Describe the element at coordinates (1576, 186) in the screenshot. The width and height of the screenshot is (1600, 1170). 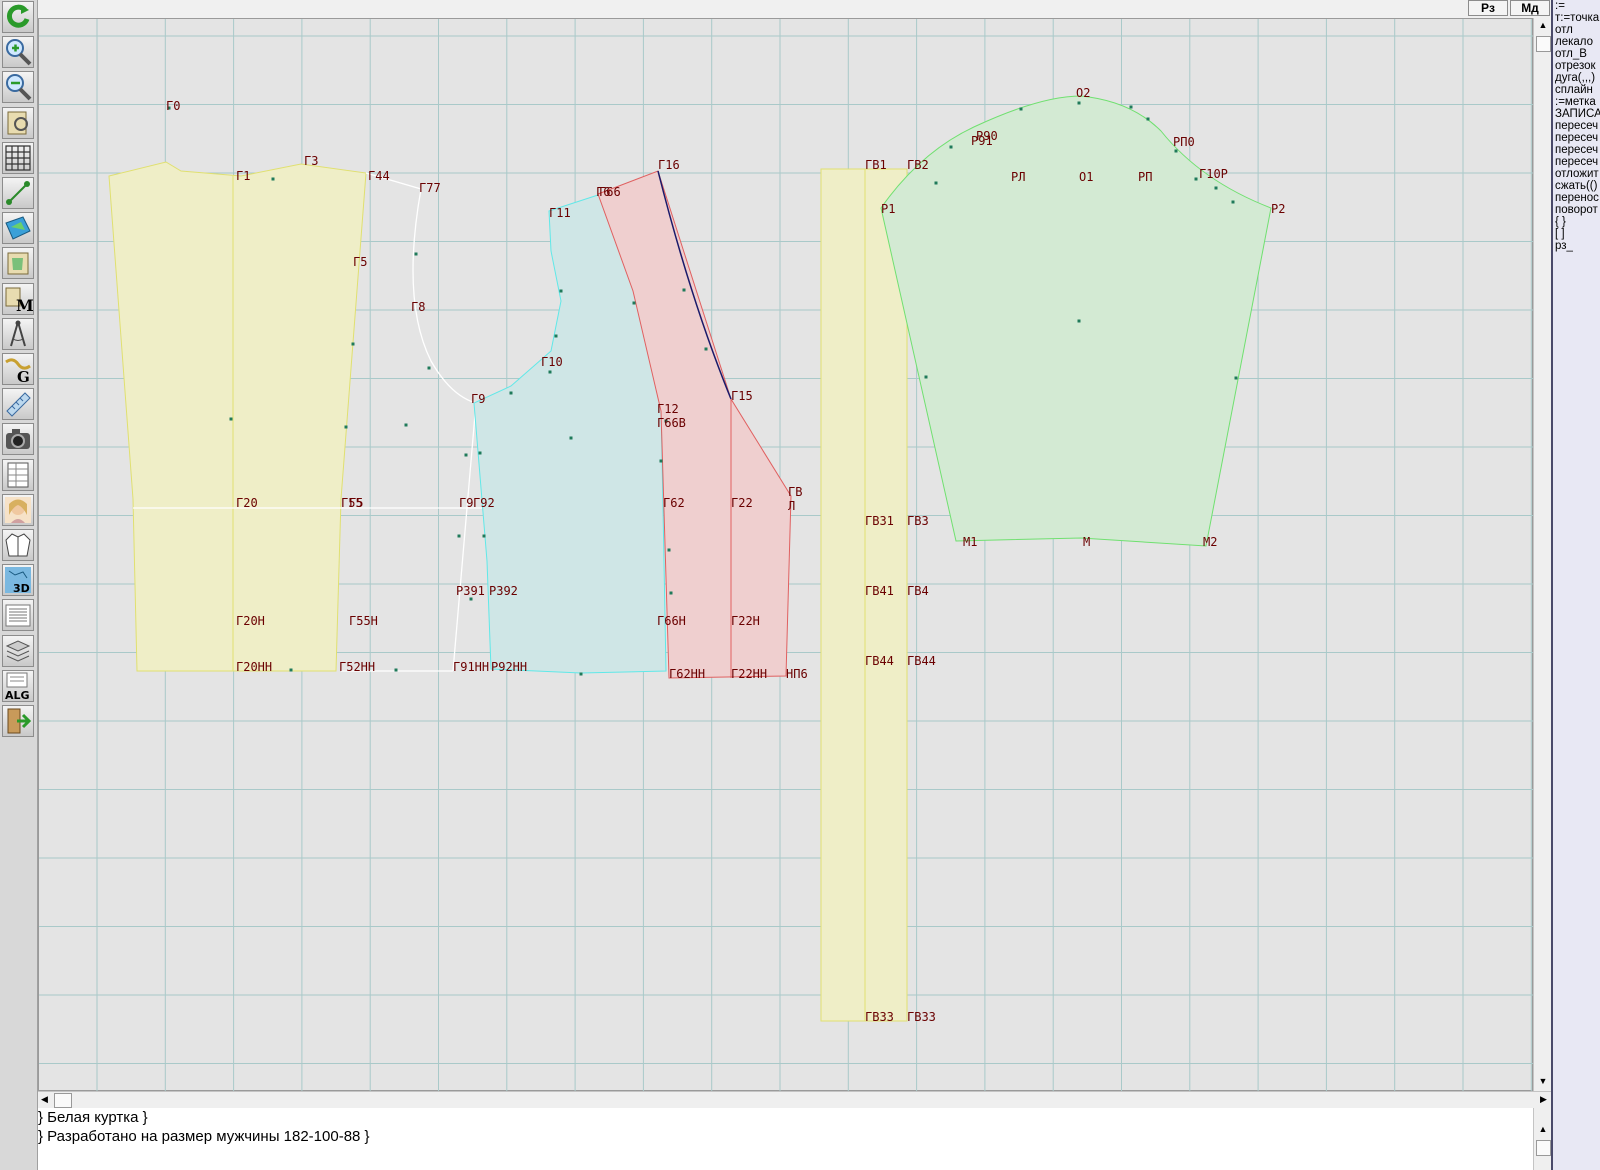
I see `command-item: сжать(()` at that location.